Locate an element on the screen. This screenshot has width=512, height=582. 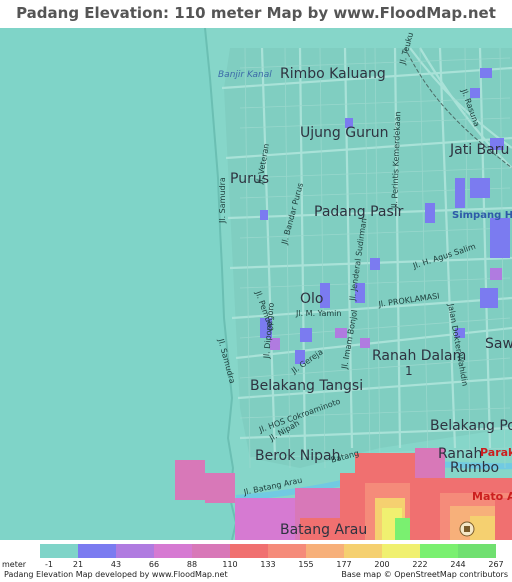
legend-label: -1 is located at coordinates (49, 564).